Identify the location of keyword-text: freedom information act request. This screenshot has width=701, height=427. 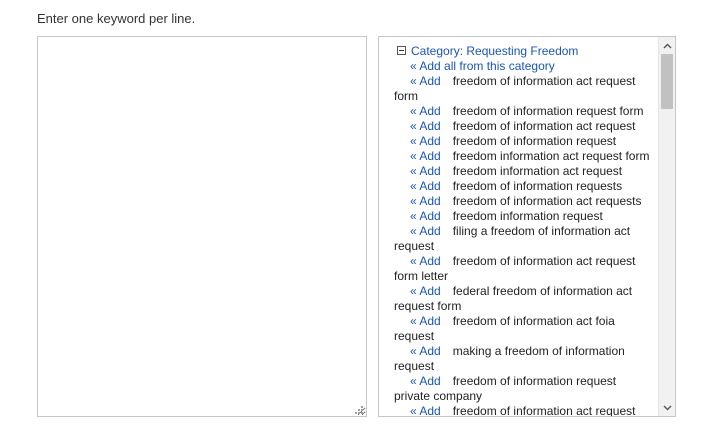
(537, 171).